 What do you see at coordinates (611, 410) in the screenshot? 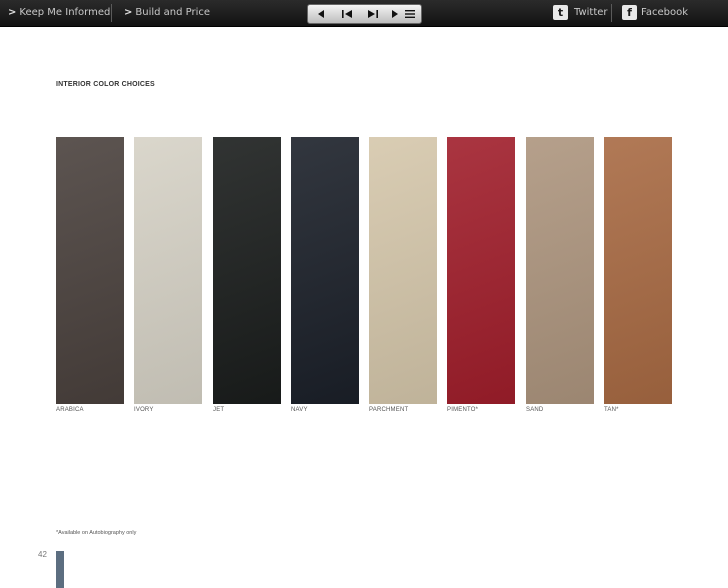
I see `swatch-label: TAN*` at bounding box center [611, 410].